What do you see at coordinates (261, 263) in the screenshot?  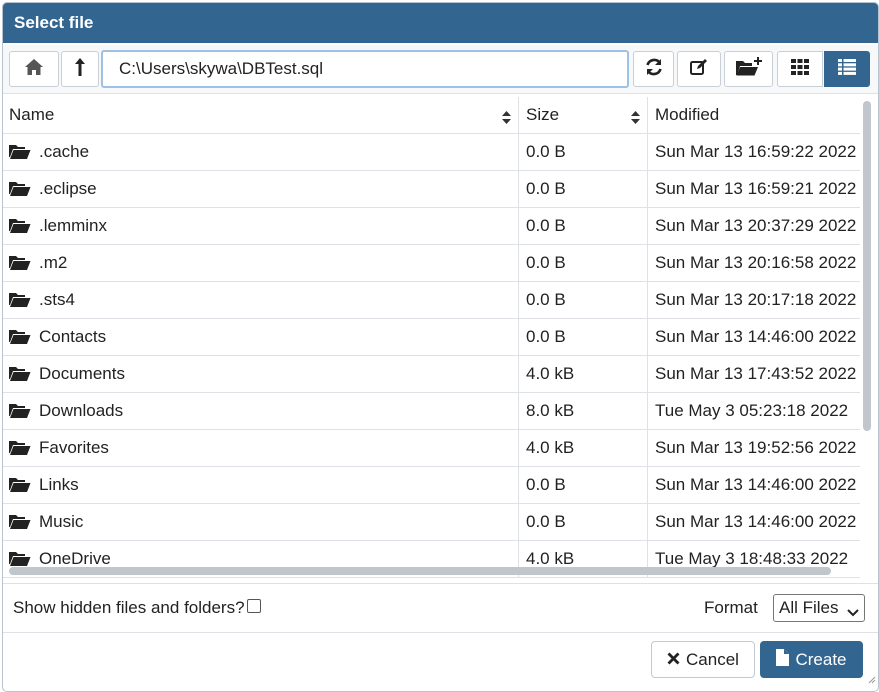 I see `name-cell: .m2` at bounding box center [261, 263].